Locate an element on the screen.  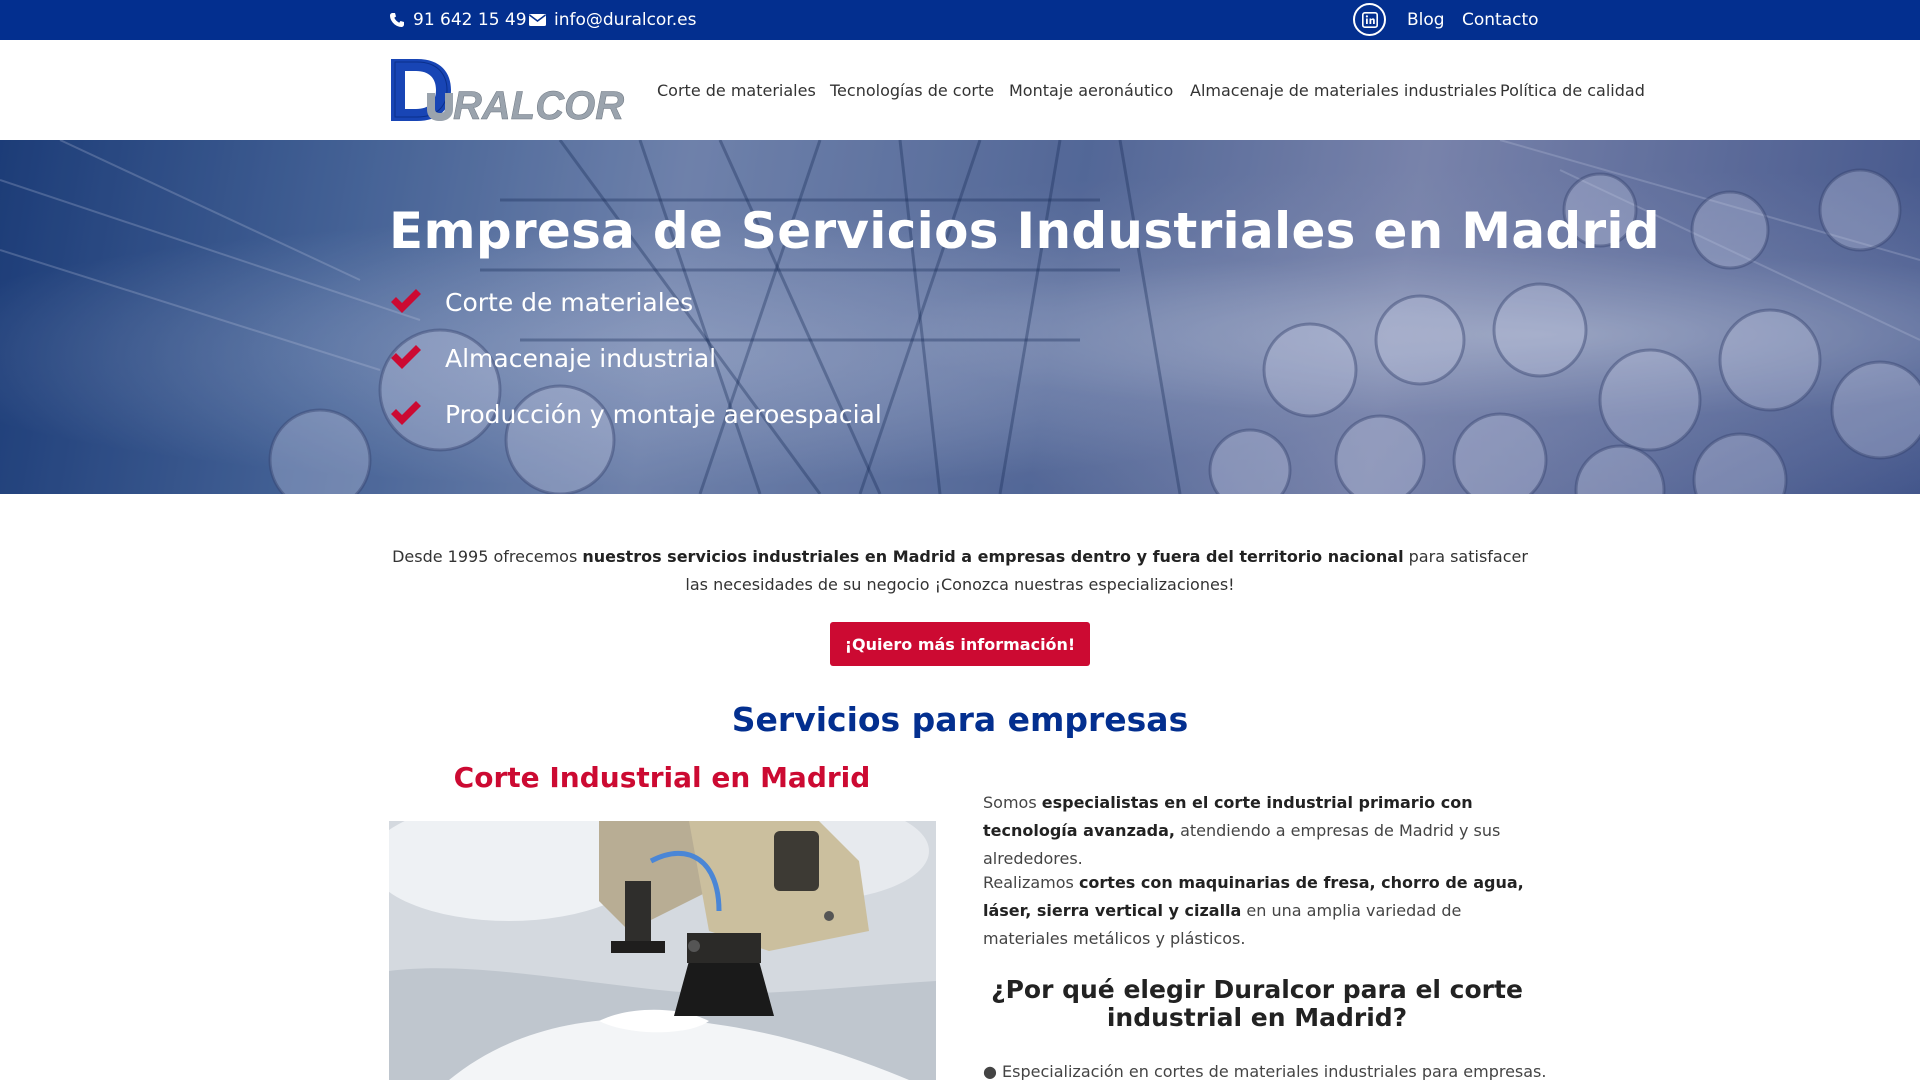
nav-corte-de-materiales: Corte de materiales is located at coordinates (736, 90).